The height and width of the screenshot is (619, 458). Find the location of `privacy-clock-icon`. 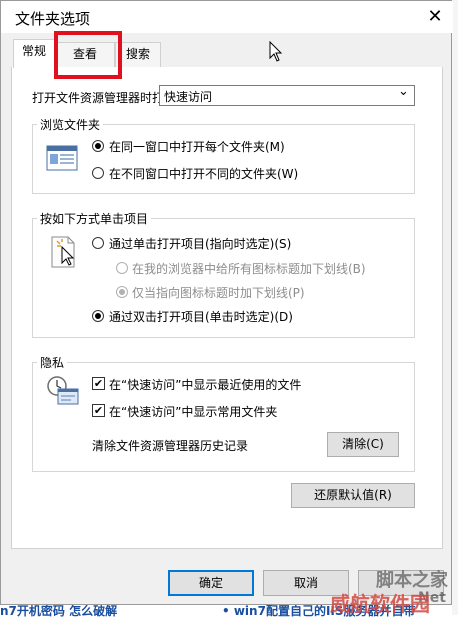

privacy-clock-icon is located at coordinates (63, 390).